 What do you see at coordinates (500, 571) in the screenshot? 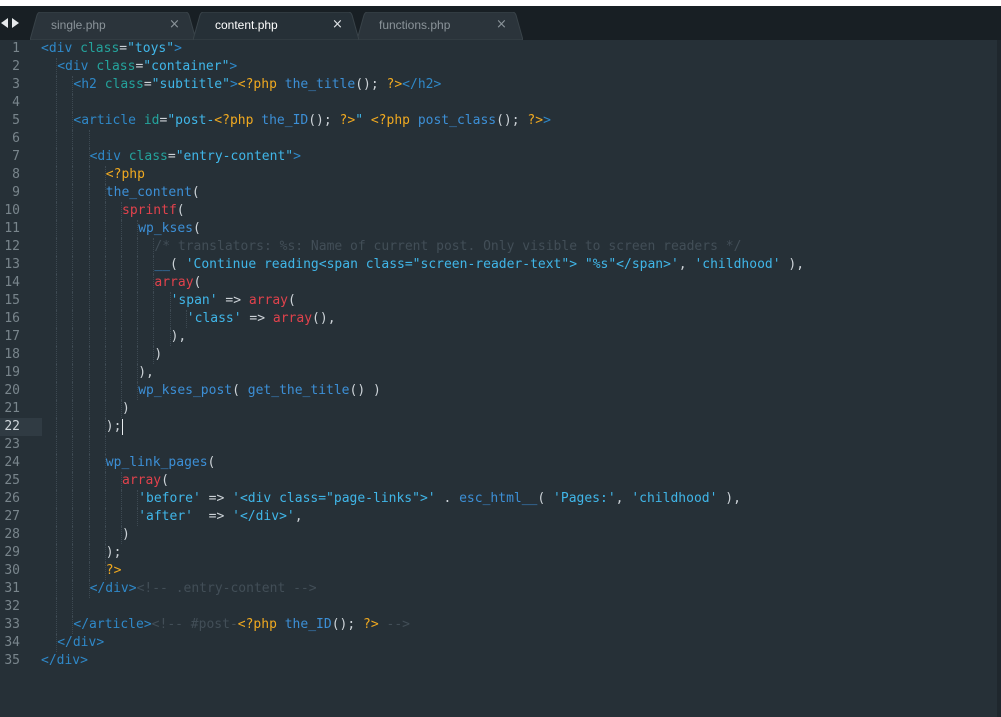
I see `code-line: 30 ?>` at bounding box center [500, 571].